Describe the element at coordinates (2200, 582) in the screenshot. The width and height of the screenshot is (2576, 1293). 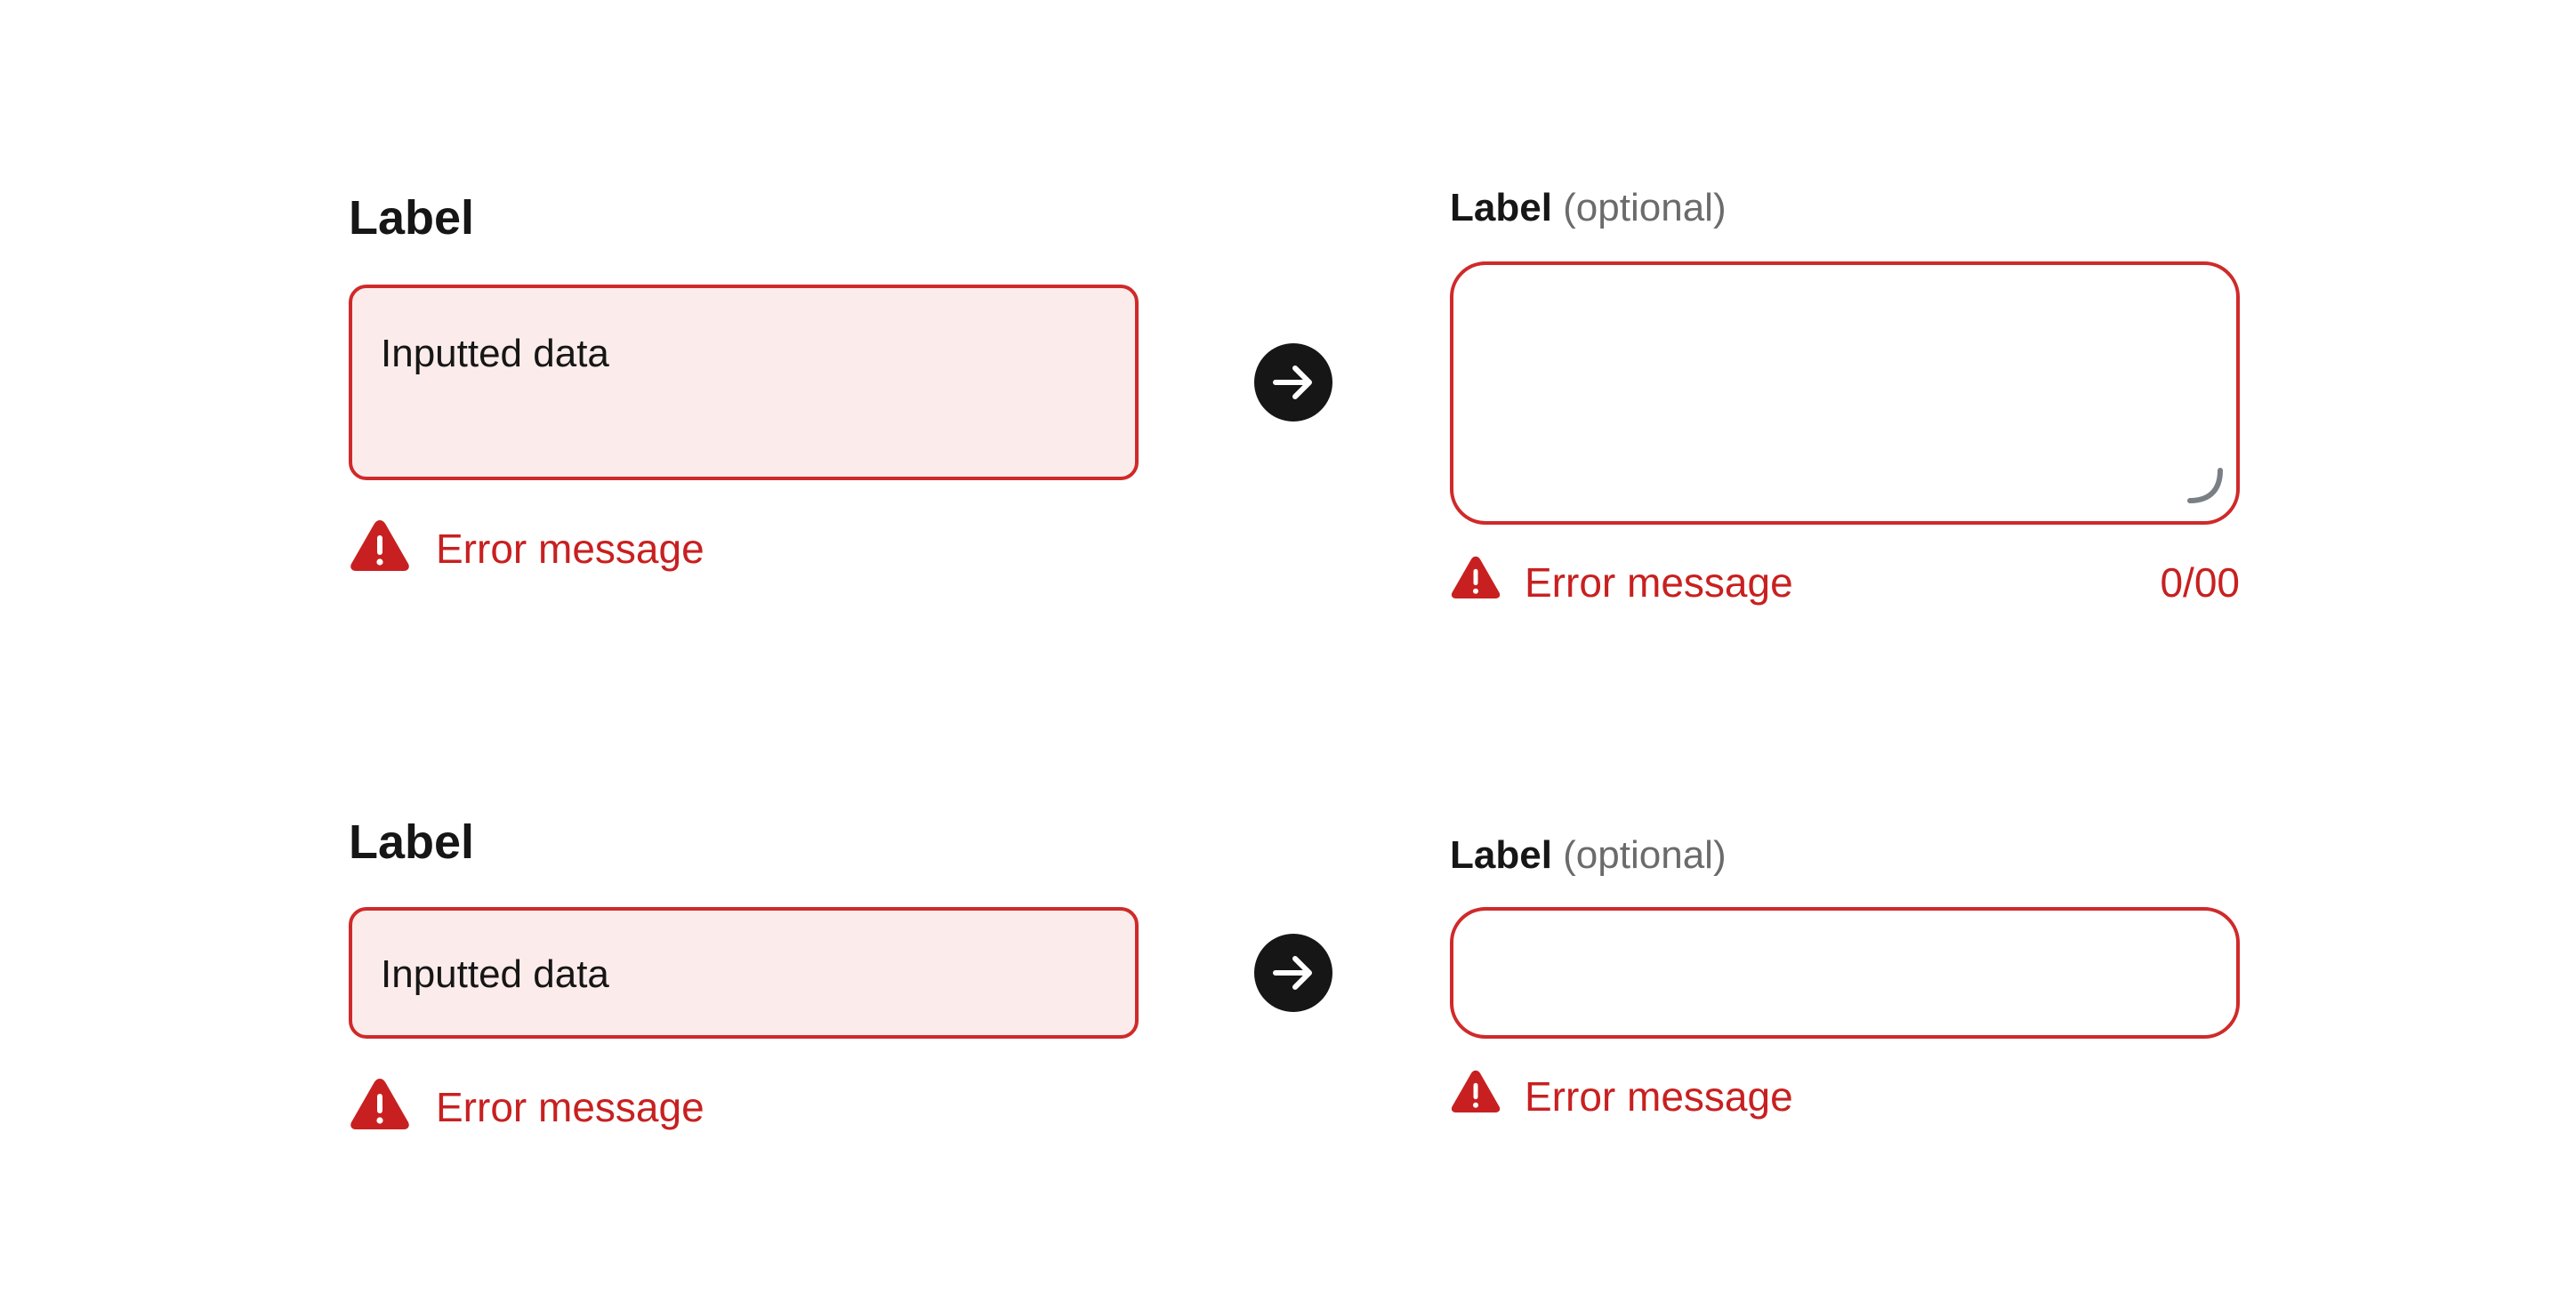
I see `character-counter: 0/00` at that location.